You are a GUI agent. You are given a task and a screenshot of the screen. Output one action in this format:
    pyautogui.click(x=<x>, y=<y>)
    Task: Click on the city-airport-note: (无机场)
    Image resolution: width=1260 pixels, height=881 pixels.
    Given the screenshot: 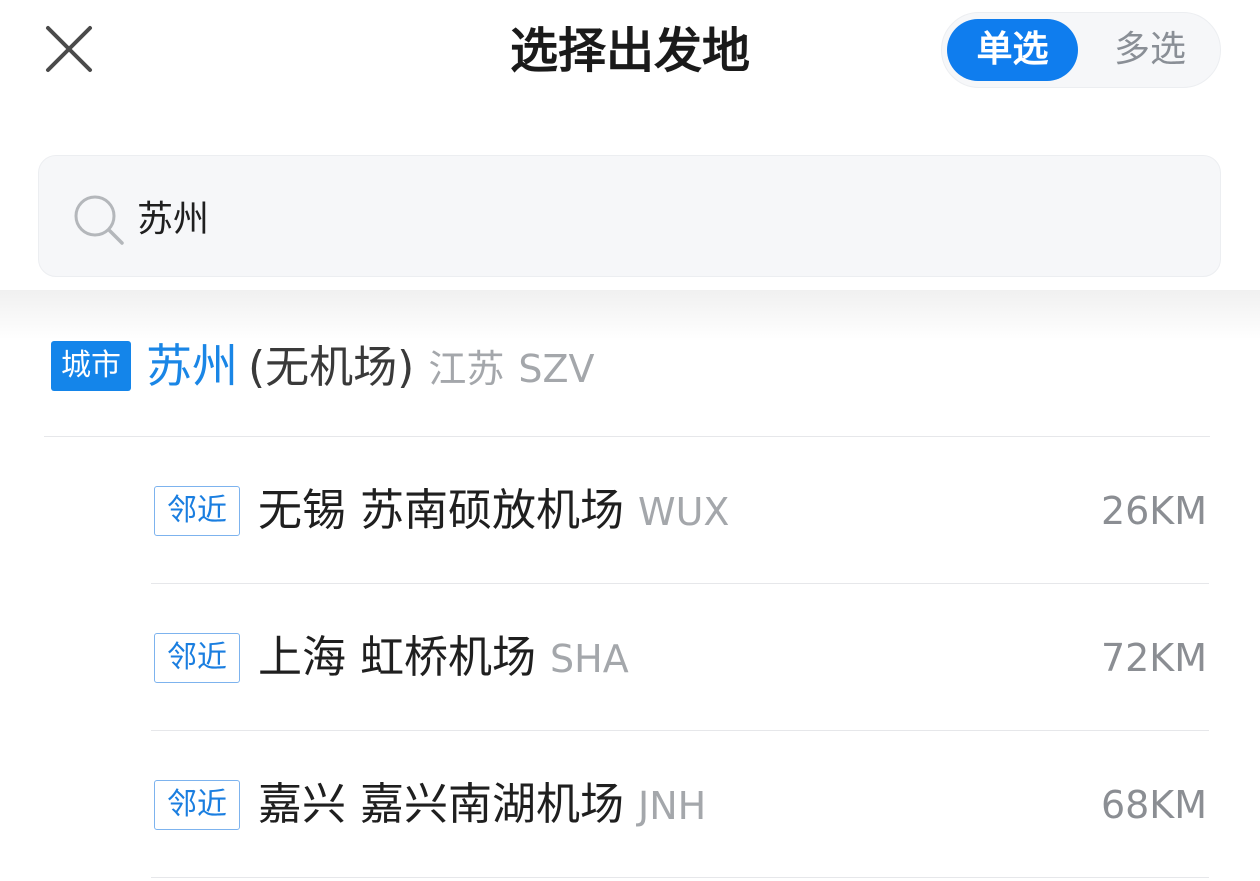 What is the action you would take?
    pyautogui.click(x=331, y=367)
    